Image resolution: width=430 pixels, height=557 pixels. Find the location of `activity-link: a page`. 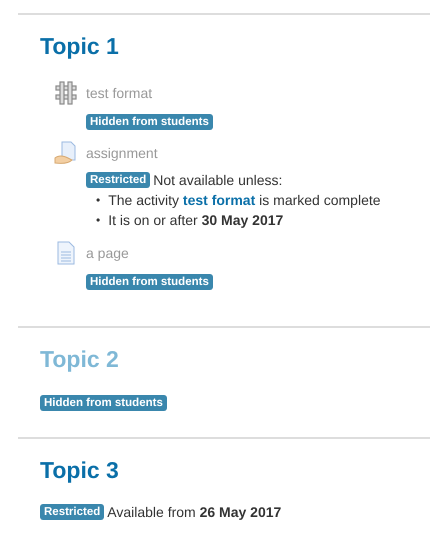

activity-link: a page is located at coordinates (107, 253).